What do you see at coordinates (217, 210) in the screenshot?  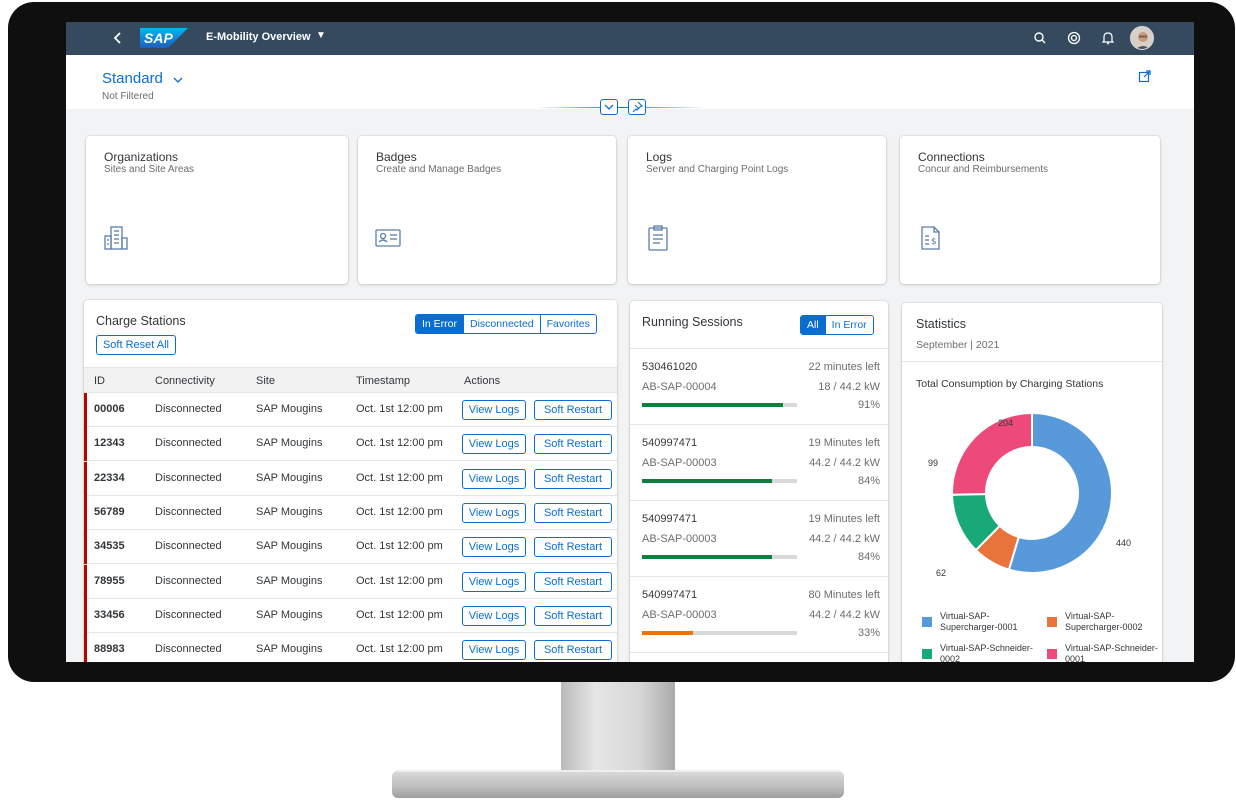 I see `organizations-card: Organizations Sites and Site Areas` at bounding box center [217, 210].